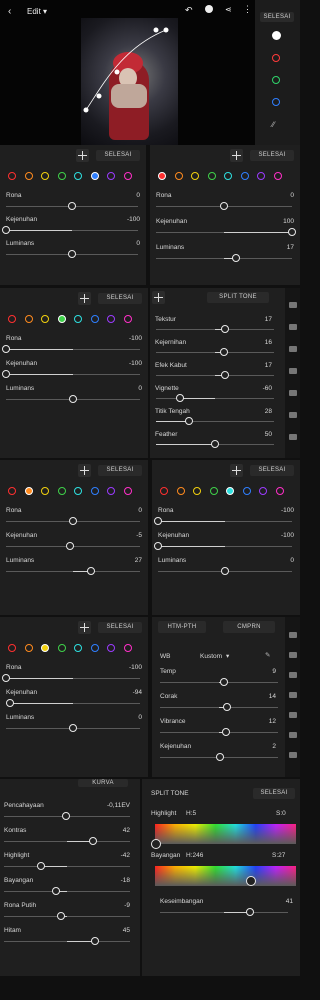 The width and height of the screenshot is (320, 1000). I want to click on effects-vignette-slider-knob, so click(179, 398).